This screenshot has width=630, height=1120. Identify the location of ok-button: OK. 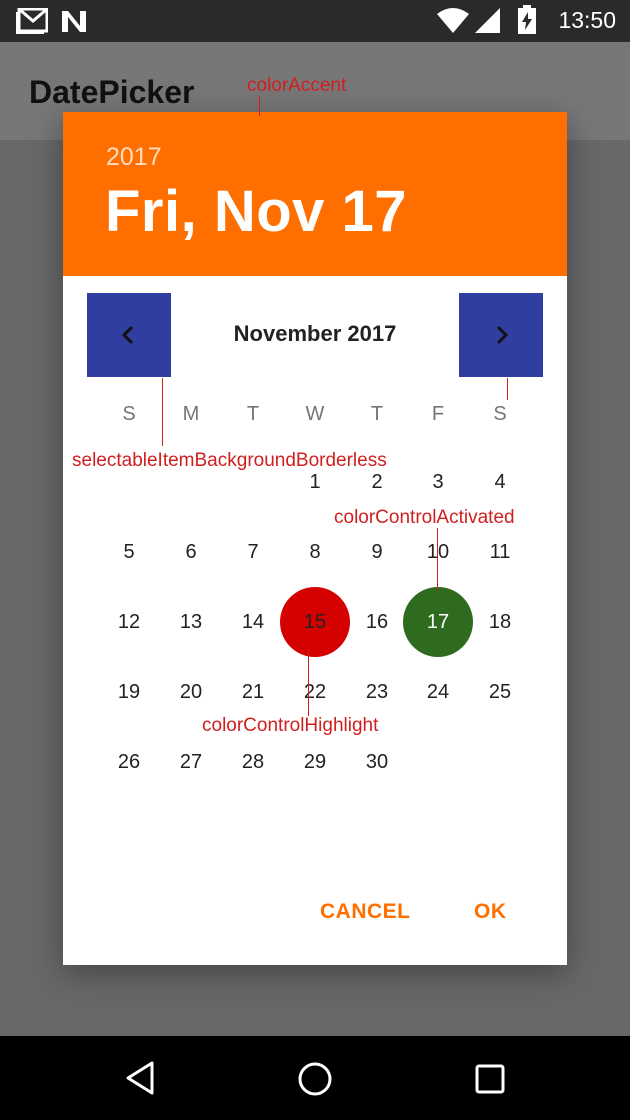
(490, 912).